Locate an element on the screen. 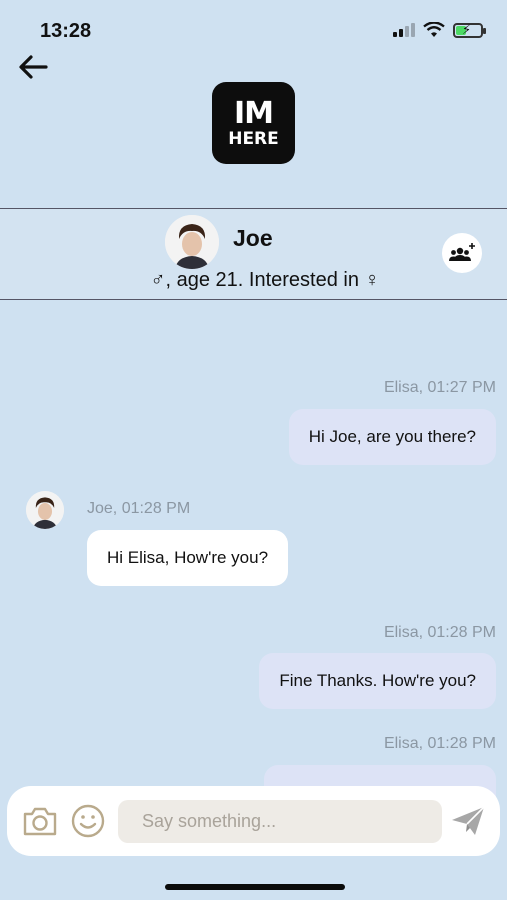 The width and height of the screenshot is (507, 900). profile-info-text: , age 21. Interested in is located at coordinates (265, 280).